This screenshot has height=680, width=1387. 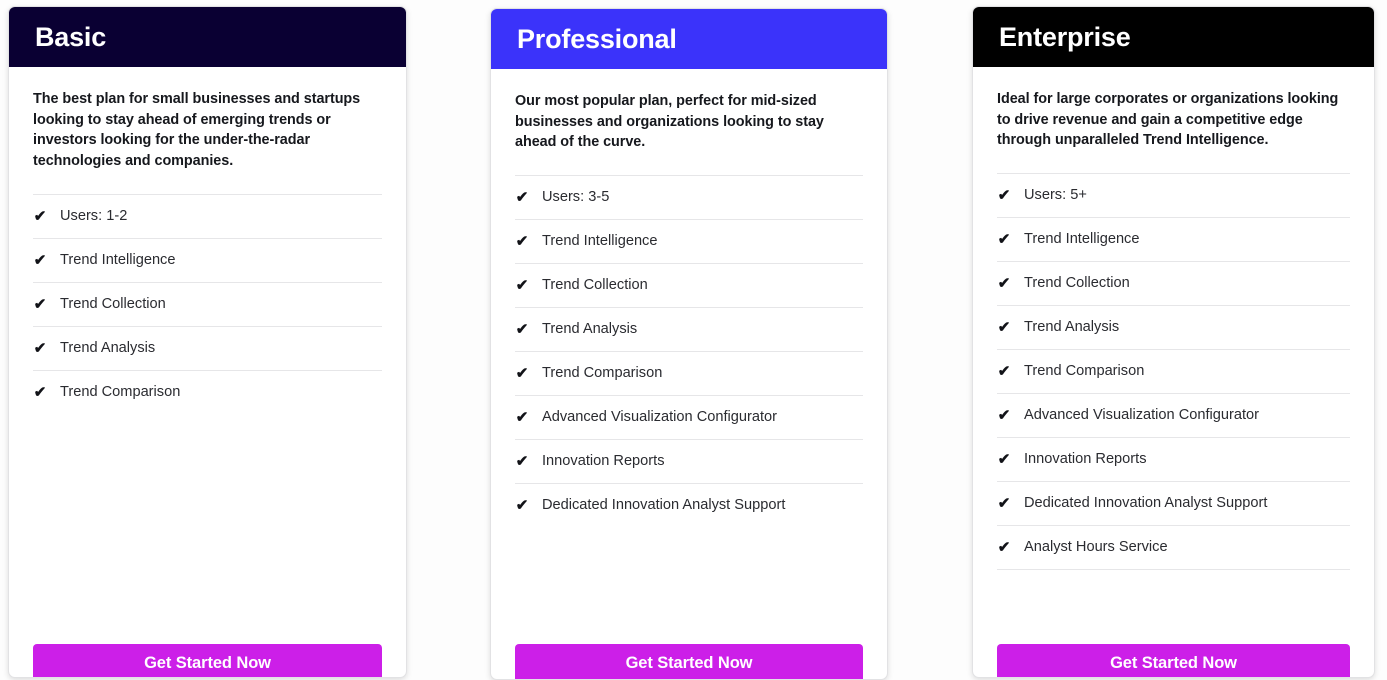 I want to click on list-item: ✔ Analyst Hours Service, so click(x=1173, y=548).